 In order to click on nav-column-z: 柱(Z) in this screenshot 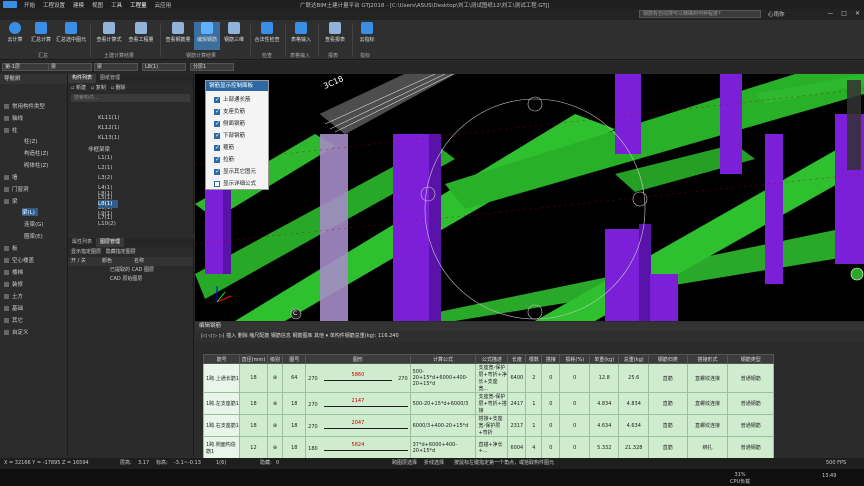, I will do `click(31, 141)`.